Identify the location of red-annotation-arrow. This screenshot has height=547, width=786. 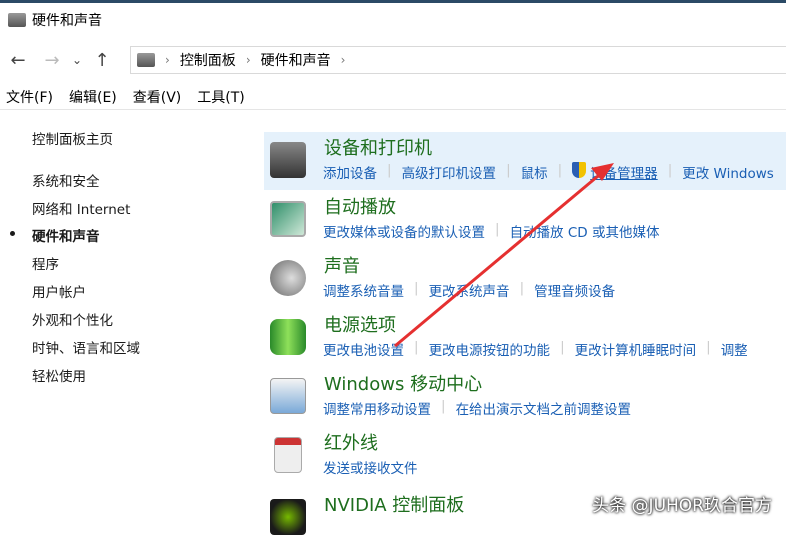
(504, 255).